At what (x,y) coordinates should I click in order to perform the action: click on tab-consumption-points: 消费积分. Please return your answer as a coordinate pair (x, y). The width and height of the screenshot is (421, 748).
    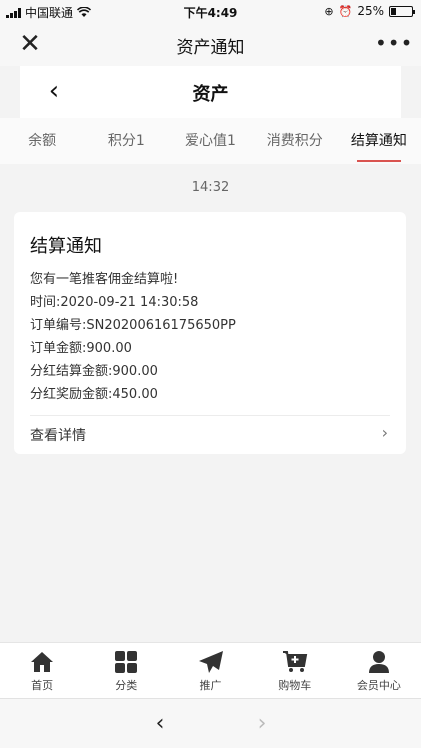
    Looking at the image, I should click on (295, 141).